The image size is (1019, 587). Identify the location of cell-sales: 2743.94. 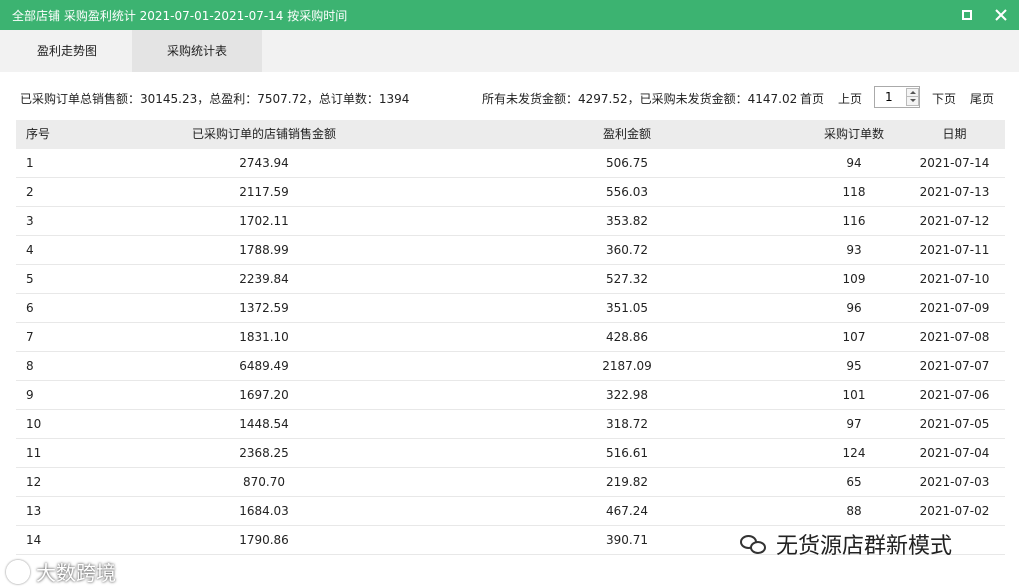
(264, 163).